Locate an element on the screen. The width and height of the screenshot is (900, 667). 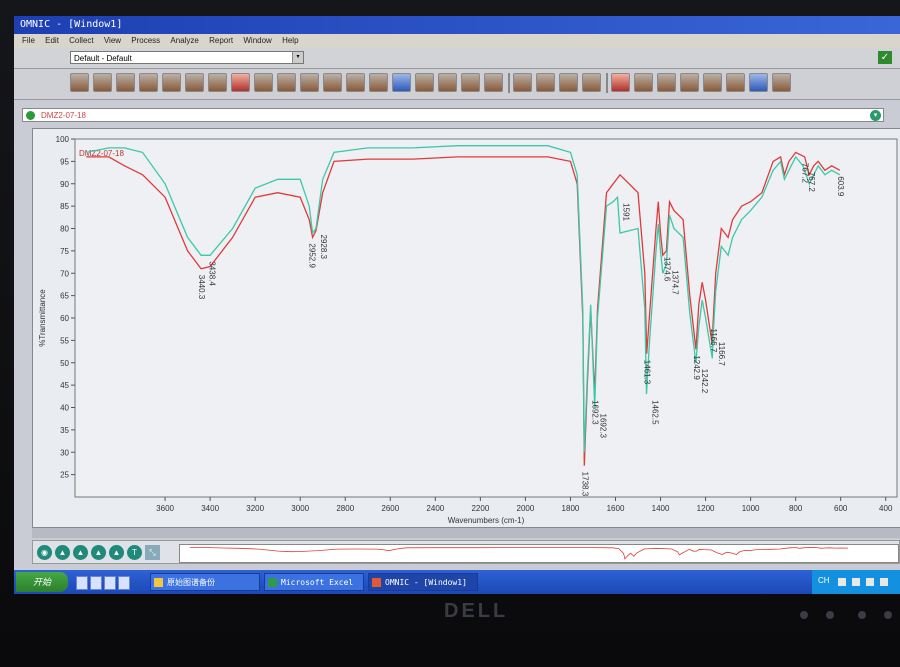
x-tick-label: 800 is located at coordinates (796, 508).